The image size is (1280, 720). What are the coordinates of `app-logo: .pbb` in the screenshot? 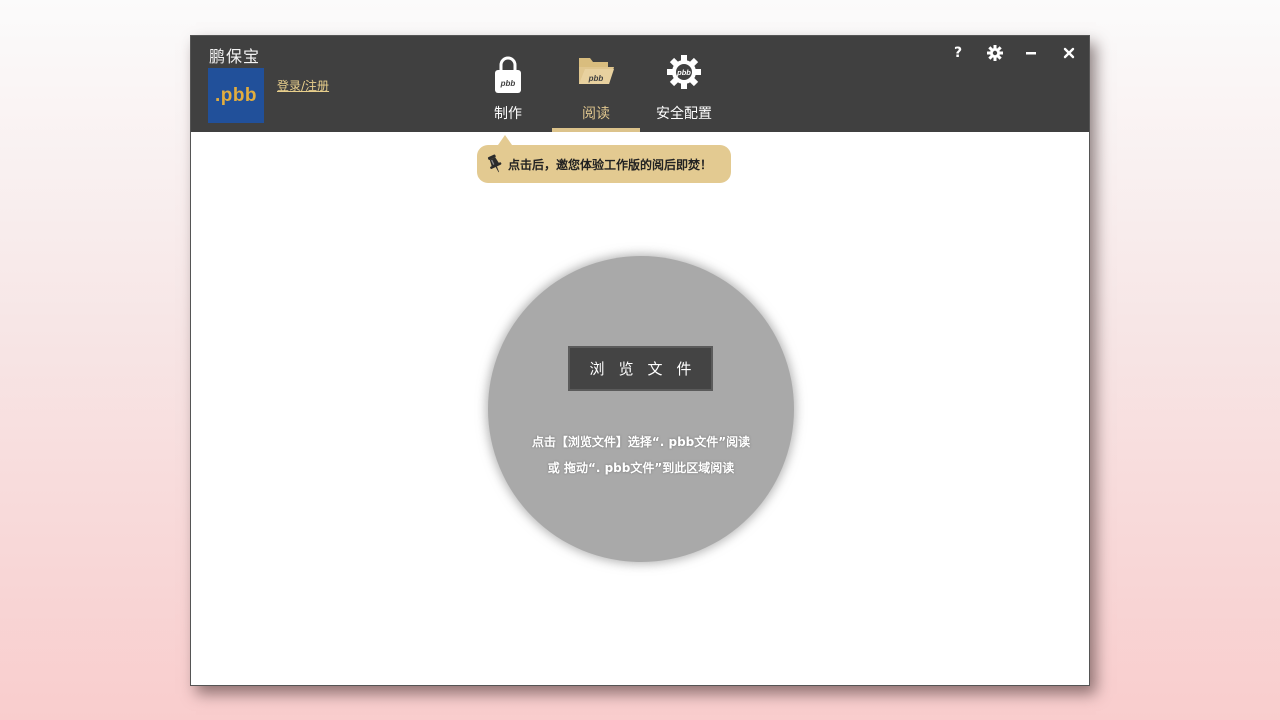 It's located at (236, 95).